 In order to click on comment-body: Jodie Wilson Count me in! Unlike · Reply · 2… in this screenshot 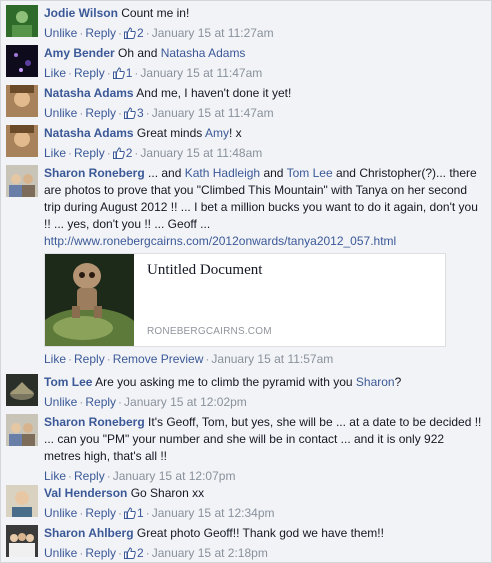, I will do `click(263, 23)`.